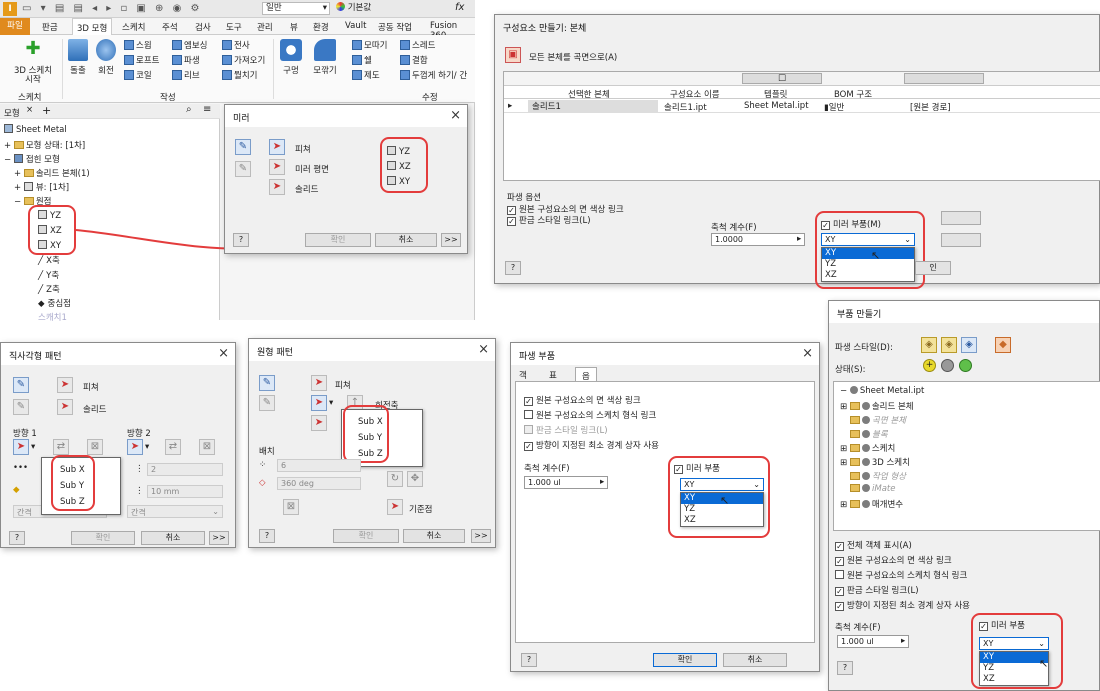 The height and width of the screenshot is (691, 1100). What do you see at coordinates (277, 167) in the screenshot?
I see `plane-select-icon: ➤` at bounding box center [277, 167].